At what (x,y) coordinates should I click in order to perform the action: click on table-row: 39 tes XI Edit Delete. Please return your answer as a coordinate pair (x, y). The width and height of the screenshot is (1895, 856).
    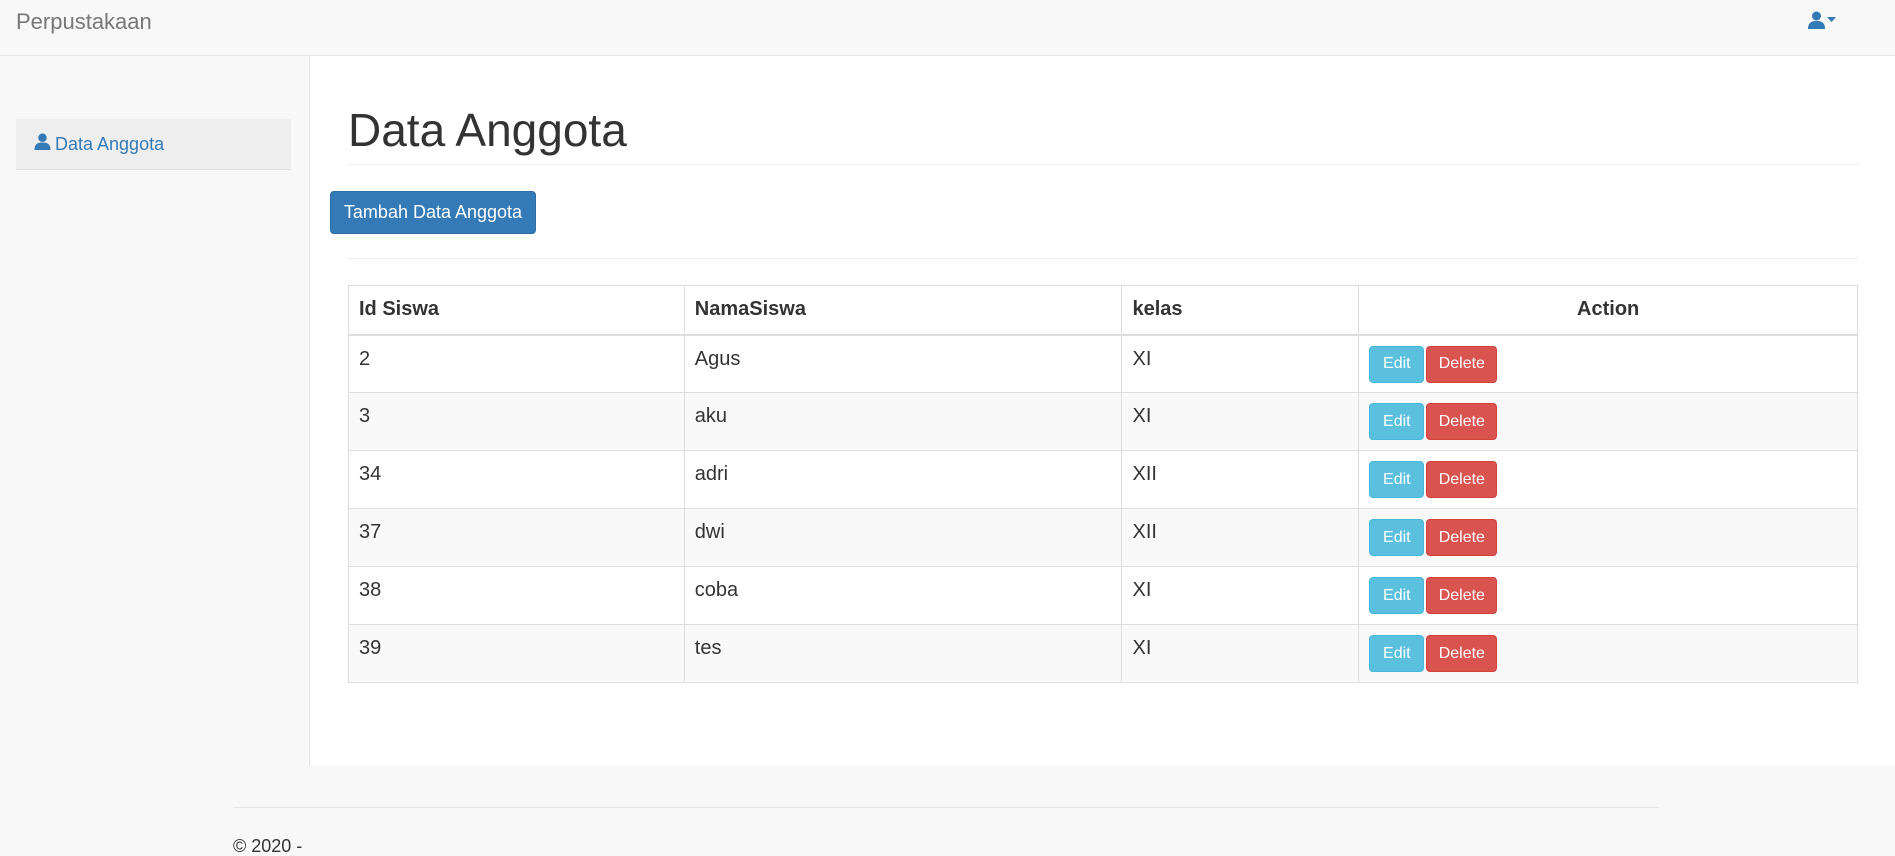
    Looking at the image, I should click on (1103, 653).